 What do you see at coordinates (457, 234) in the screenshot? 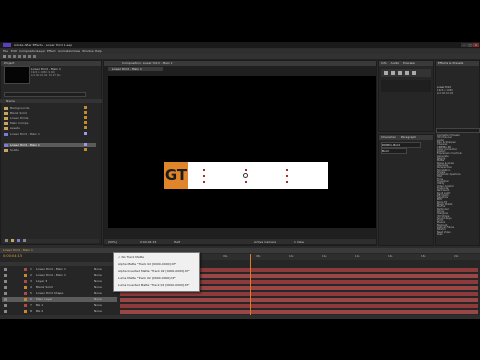
I see `effects-category: Duik` at bounding box center [457, 234].